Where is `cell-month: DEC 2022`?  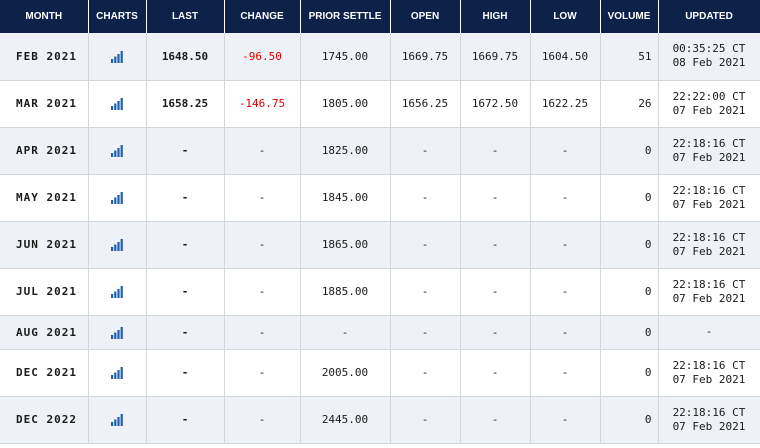 cell-month: DEC 2022 is located at coordinates (44, 420).